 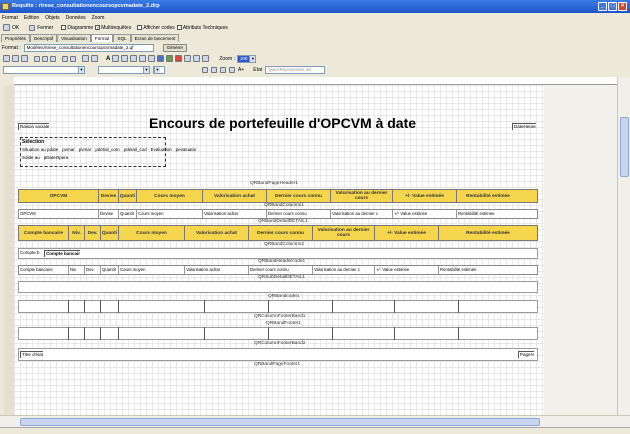 I want to click on multirequetes-checkbox: ✓, so click(x=98, y=27).